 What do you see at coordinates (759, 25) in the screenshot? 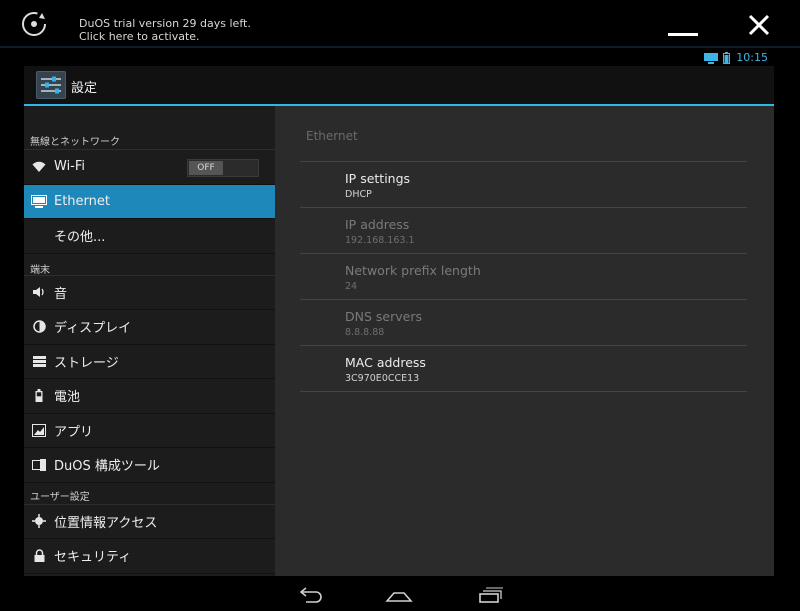
I see `close-icon` at bounding box center [759, 25].